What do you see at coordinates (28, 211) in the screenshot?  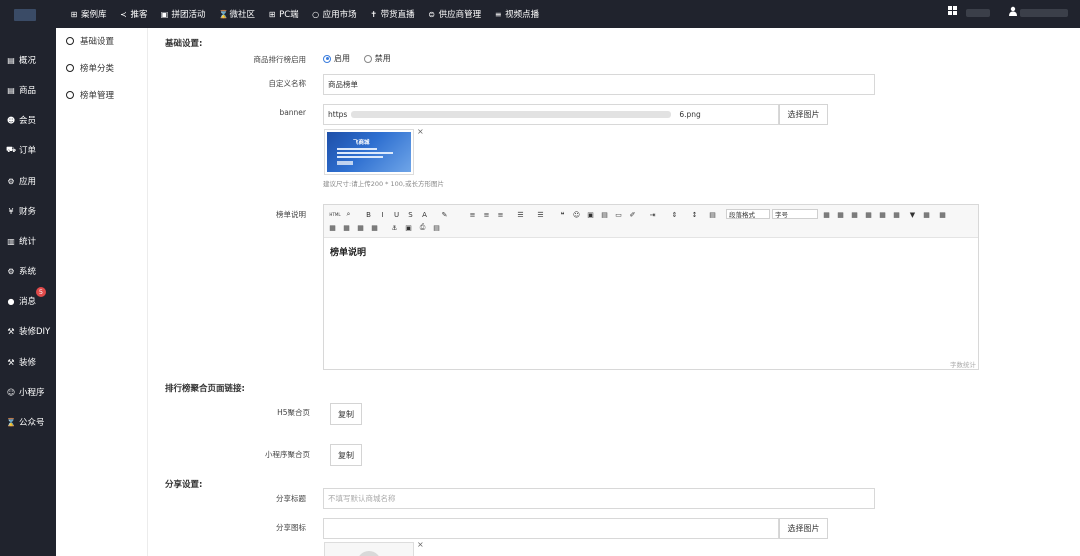 I see `sidebar-item-5: ¥ 财务` at bounding box center [28, 211].